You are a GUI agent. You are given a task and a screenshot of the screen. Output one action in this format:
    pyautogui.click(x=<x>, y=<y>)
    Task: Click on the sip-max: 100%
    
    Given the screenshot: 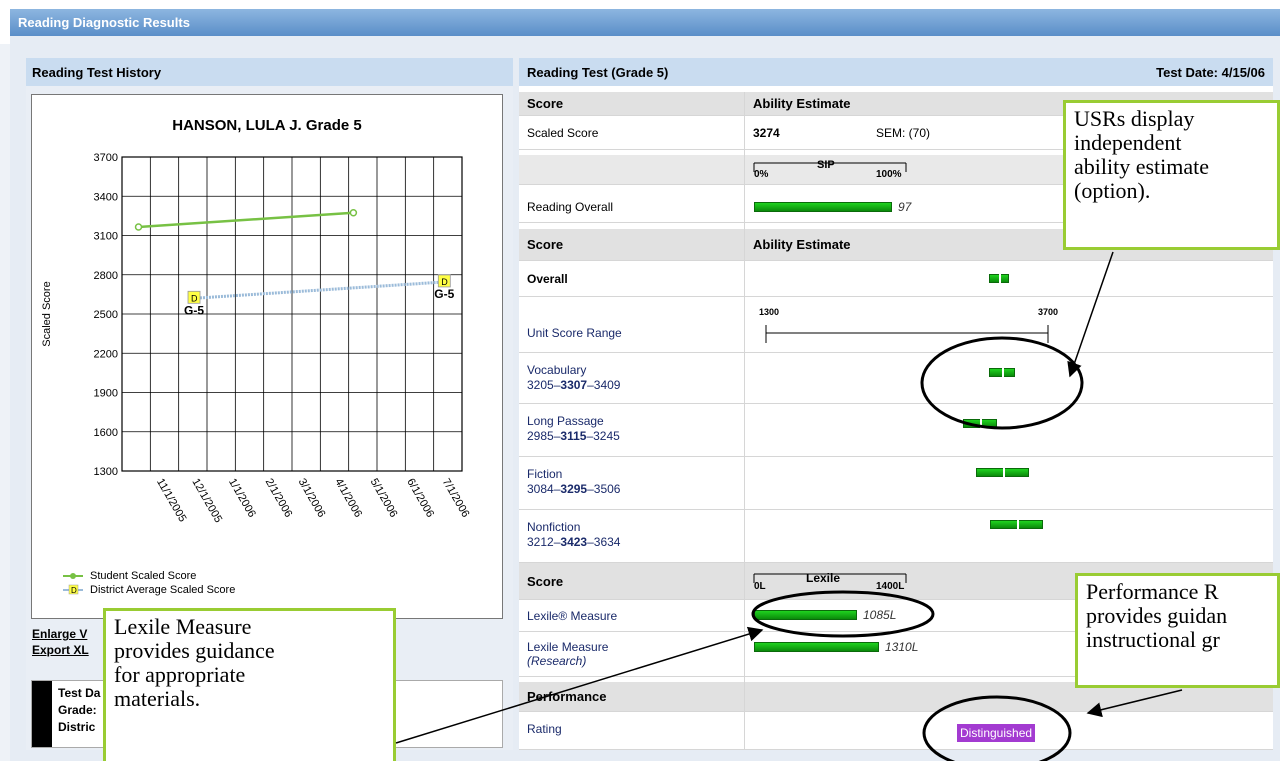 What is the action you would take?
    pyautogui.click(x=889, y=174)
    